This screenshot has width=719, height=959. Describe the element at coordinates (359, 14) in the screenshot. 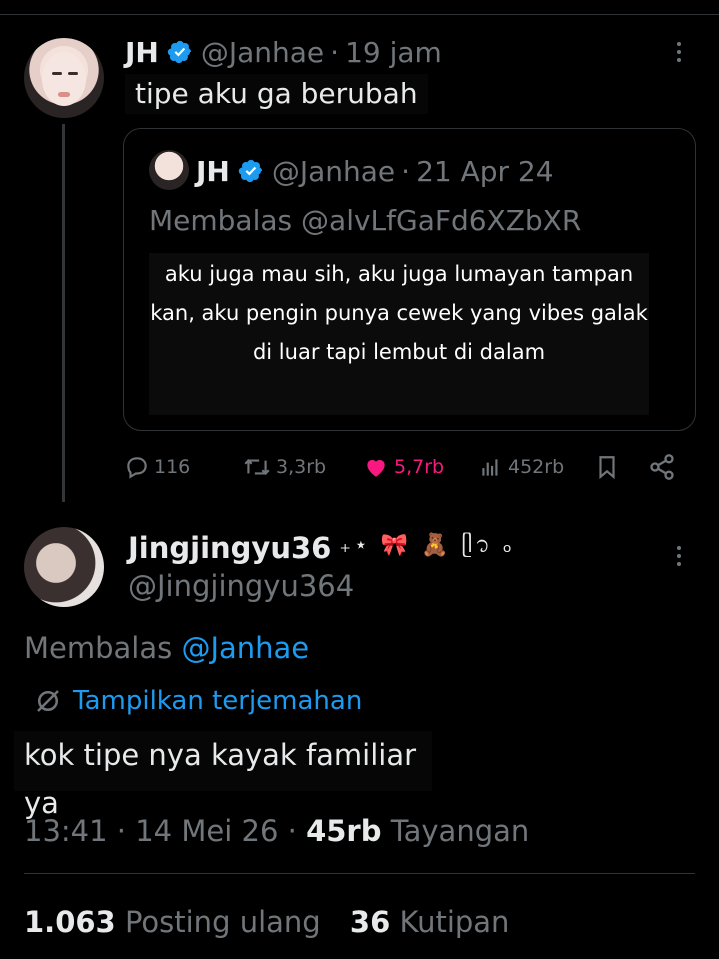

I see `top-divider` at that location.